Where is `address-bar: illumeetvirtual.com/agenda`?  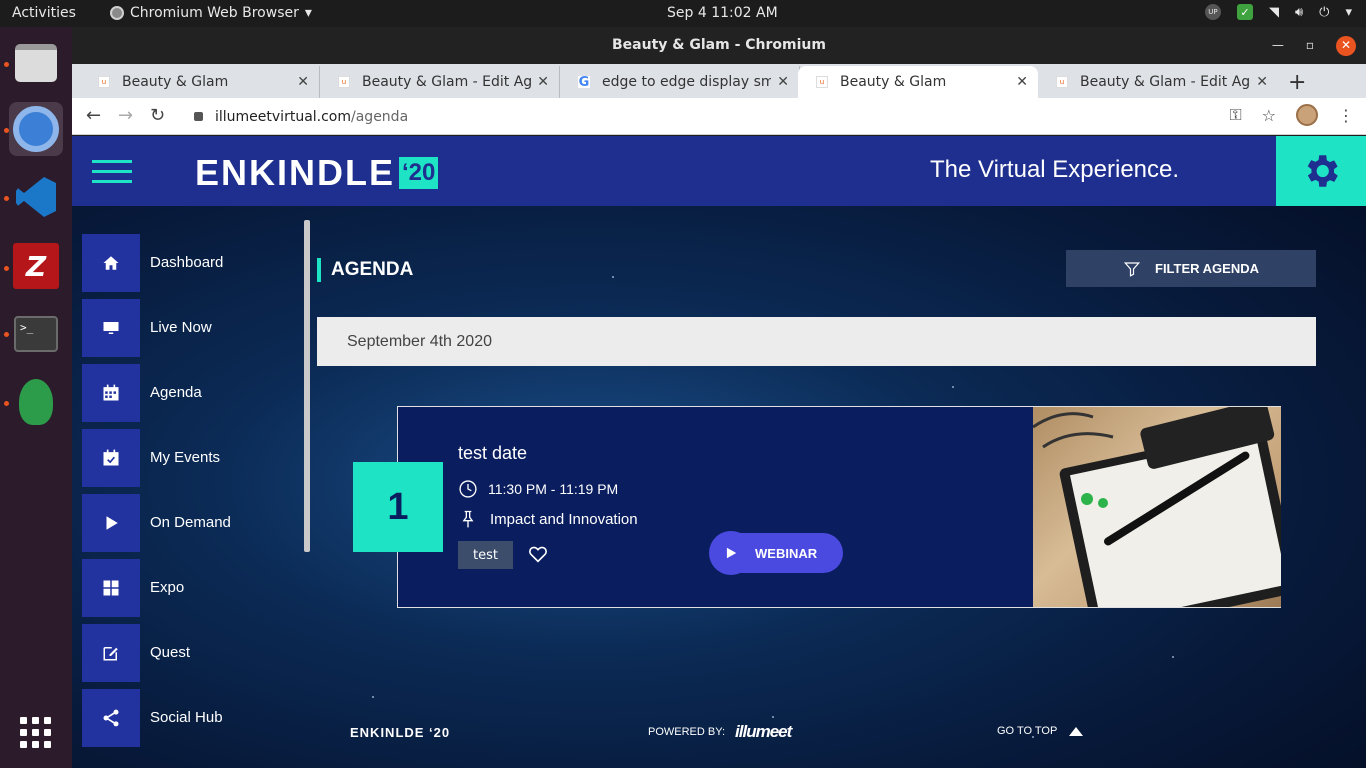
address-bar: illumeetvirtual.com/agenda is located at coordinates (735, 116).